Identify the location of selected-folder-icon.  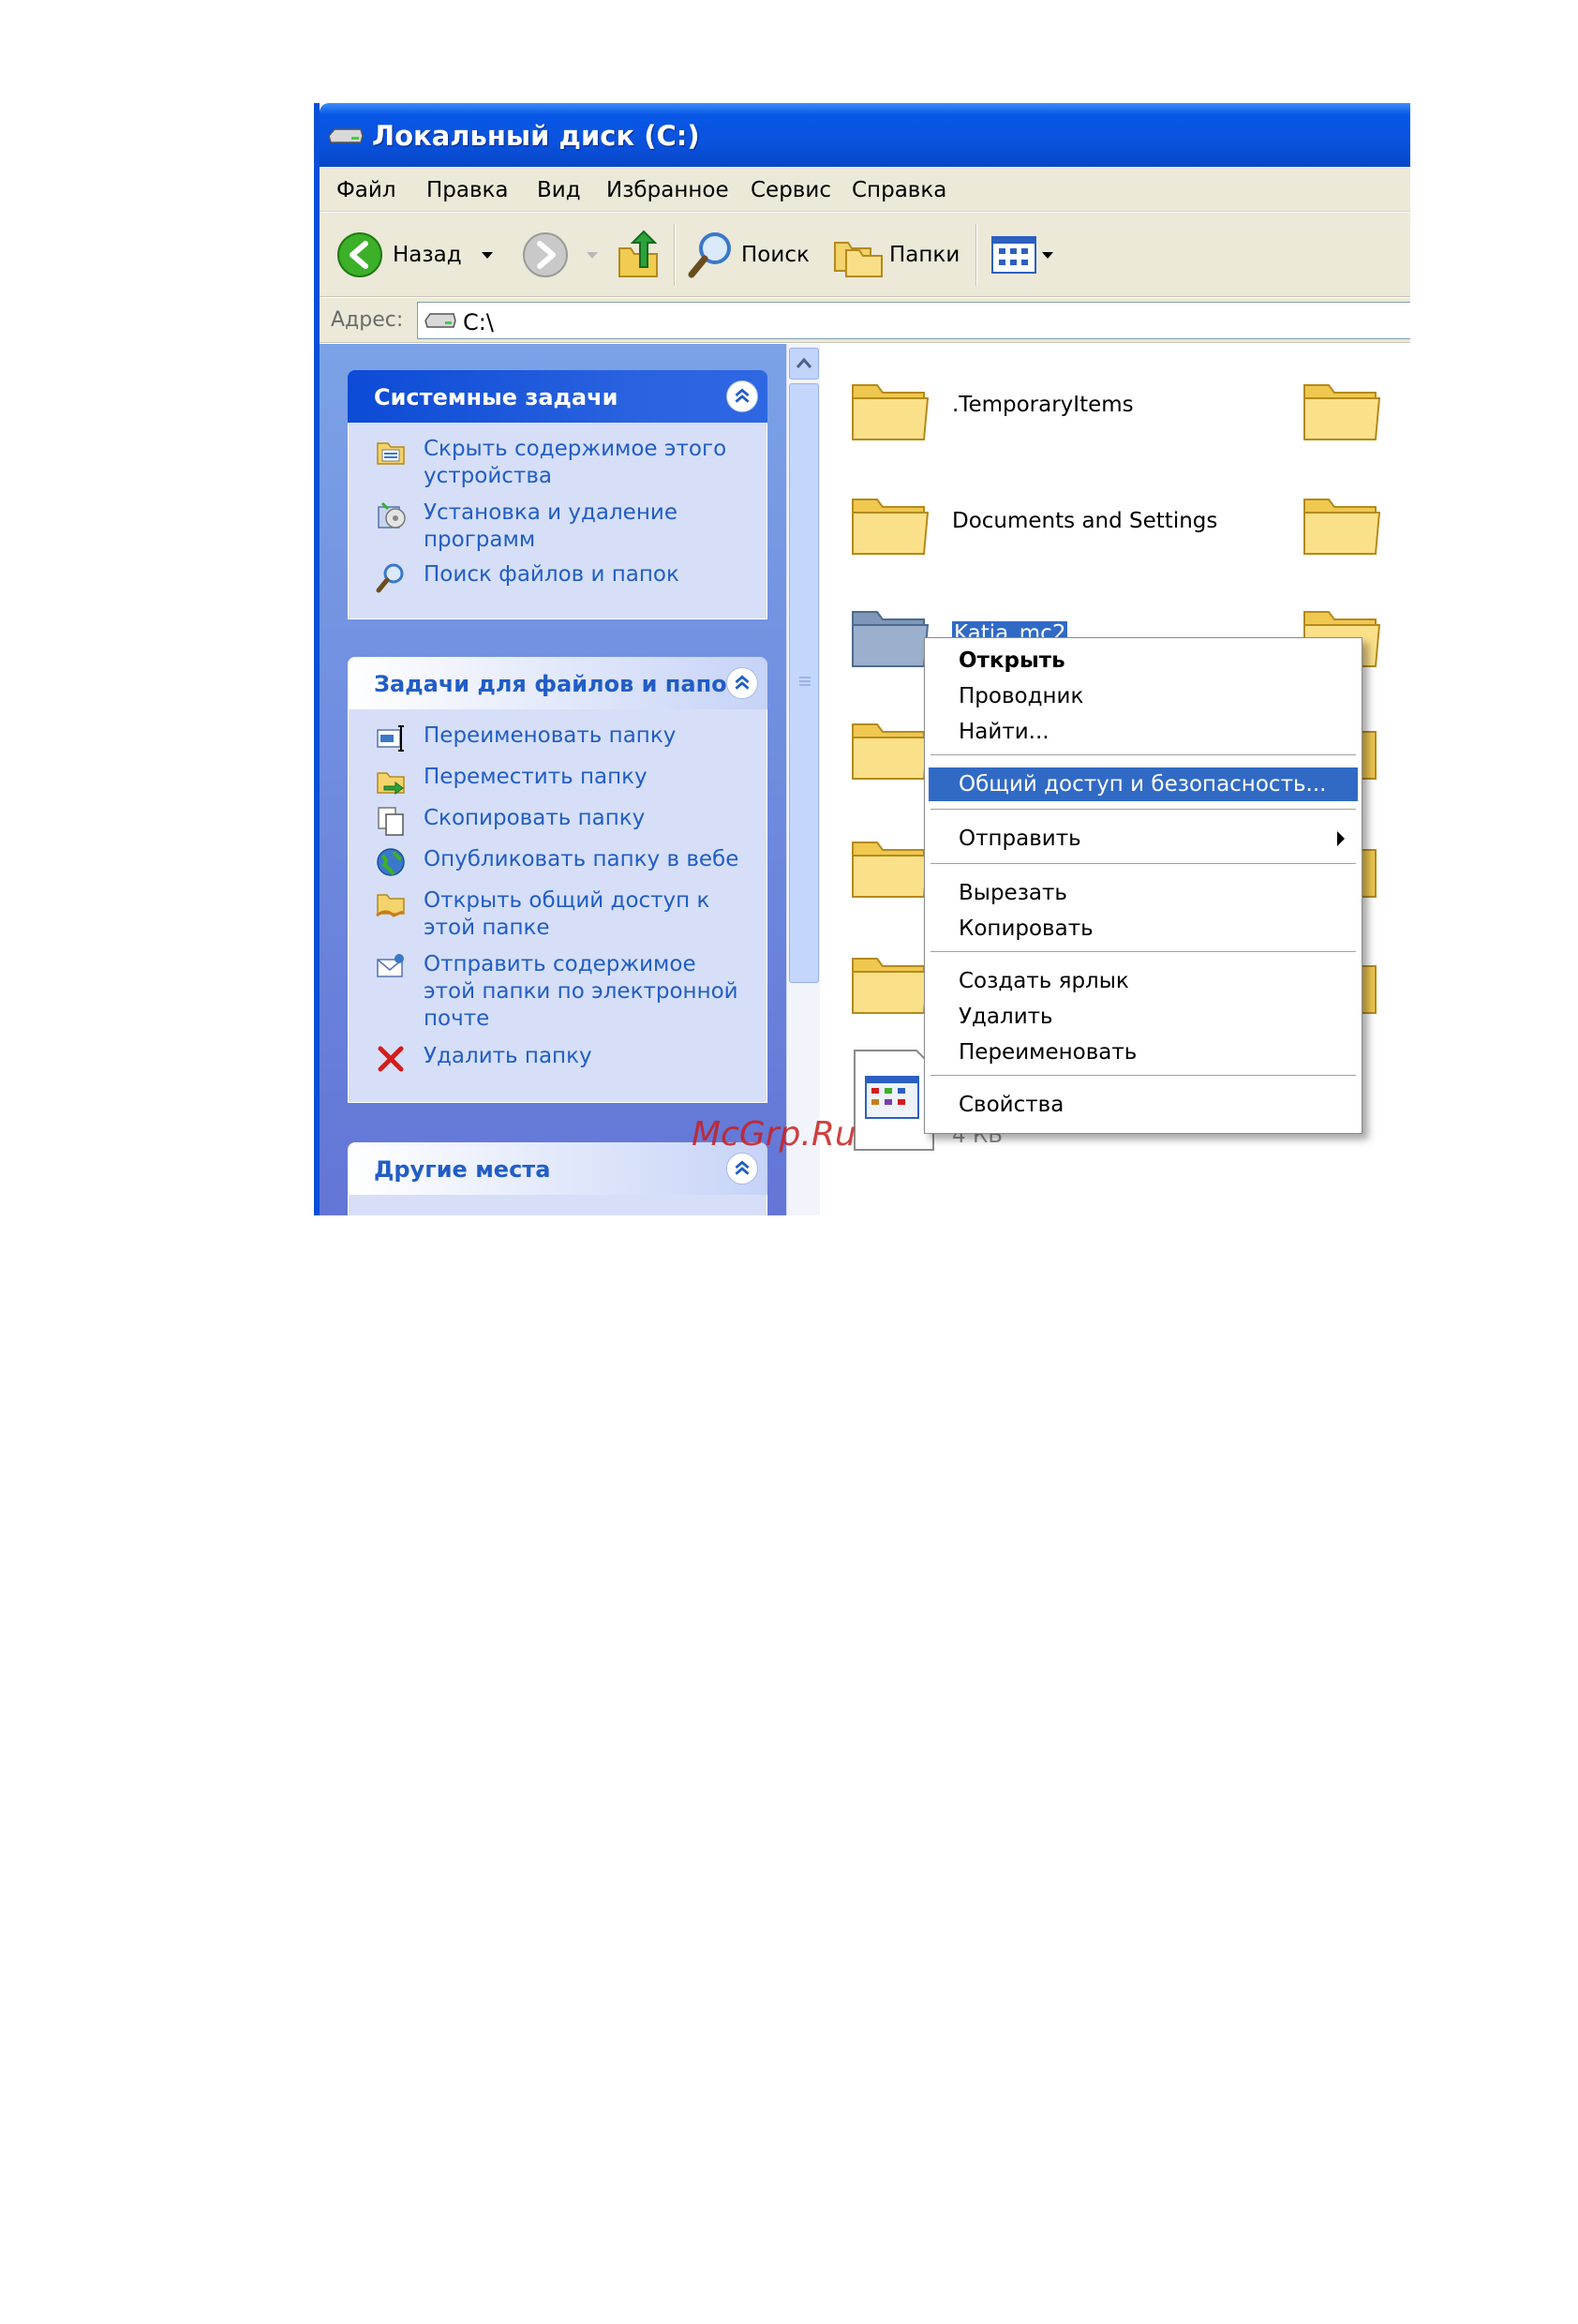
(890, 634).